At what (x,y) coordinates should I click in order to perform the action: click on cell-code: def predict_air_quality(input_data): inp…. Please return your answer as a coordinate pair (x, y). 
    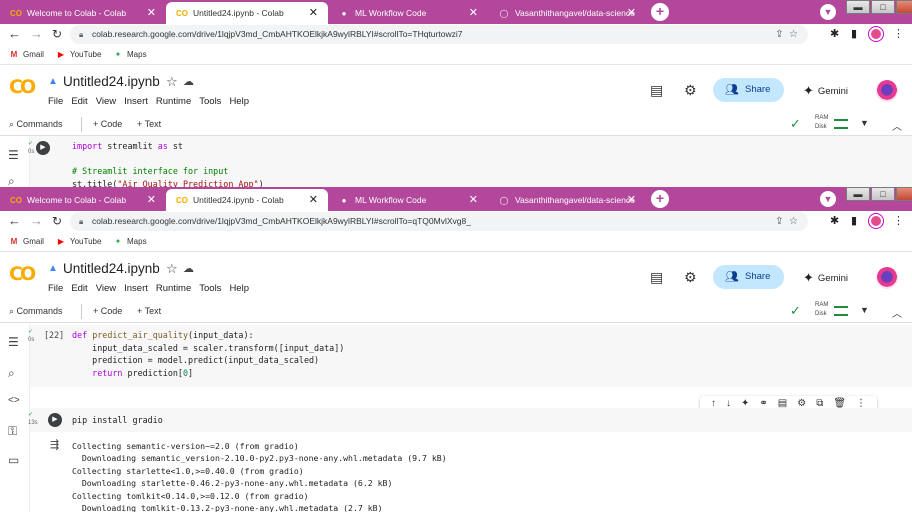
    Looking at the image, I should click on (208, 354).